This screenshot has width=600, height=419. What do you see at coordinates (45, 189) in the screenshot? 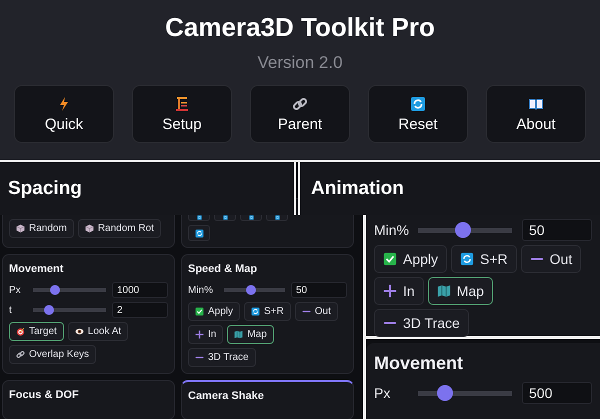
I see `section-title: Spacing` at bounding box center [45, 189].